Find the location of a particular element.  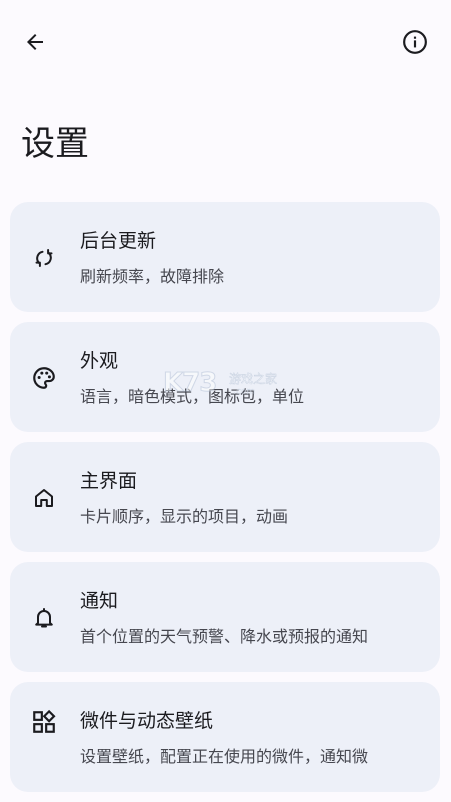

palette-icon is located at coordinates (44, 378).